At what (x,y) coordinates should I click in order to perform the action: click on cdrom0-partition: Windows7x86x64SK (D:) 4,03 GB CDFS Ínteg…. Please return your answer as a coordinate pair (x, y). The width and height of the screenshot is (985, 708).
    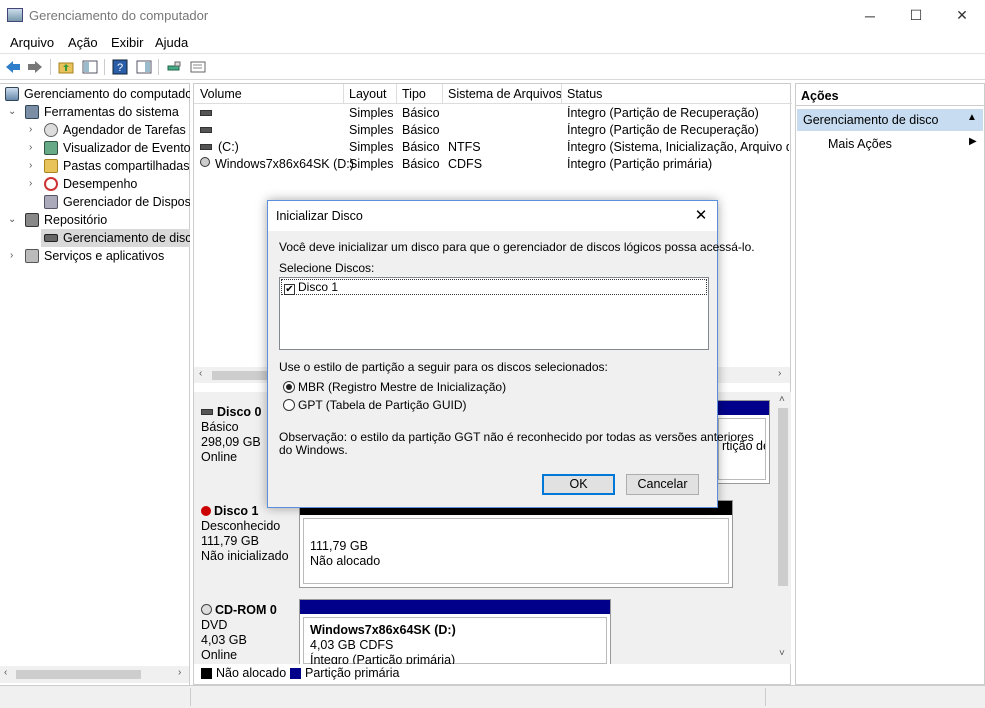
    Looking at the image, I should click on (455, 633).